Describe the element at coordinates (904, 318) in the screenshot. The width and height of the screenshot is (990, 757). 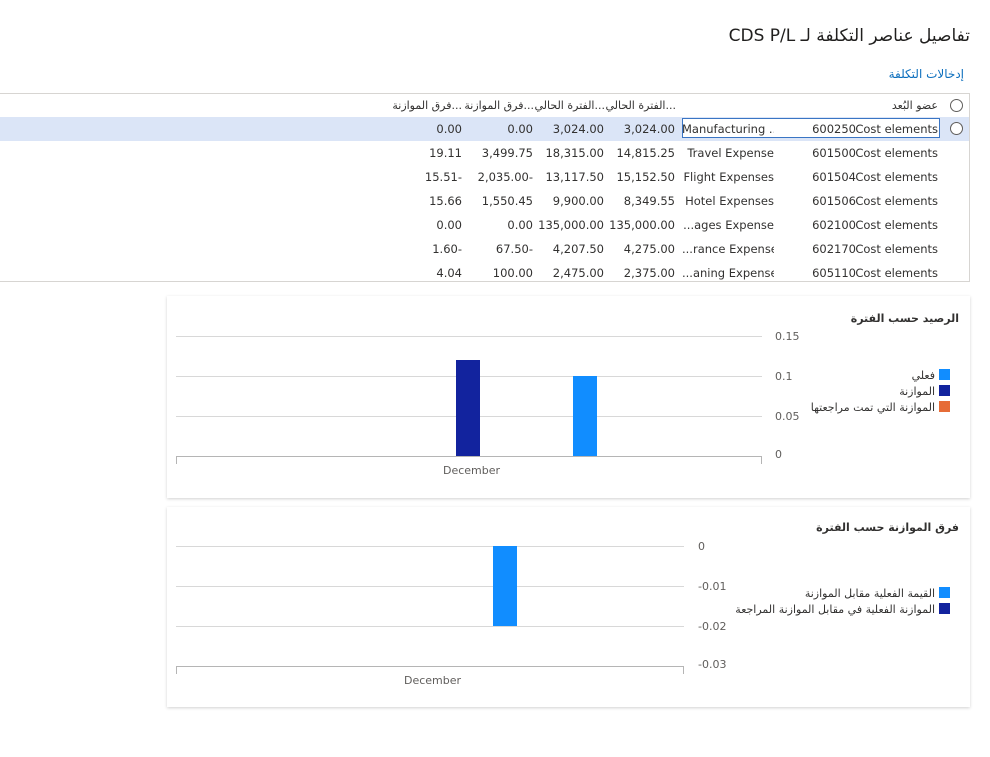
I see `chart-title: الرصيد حسب الفترة` at that location.